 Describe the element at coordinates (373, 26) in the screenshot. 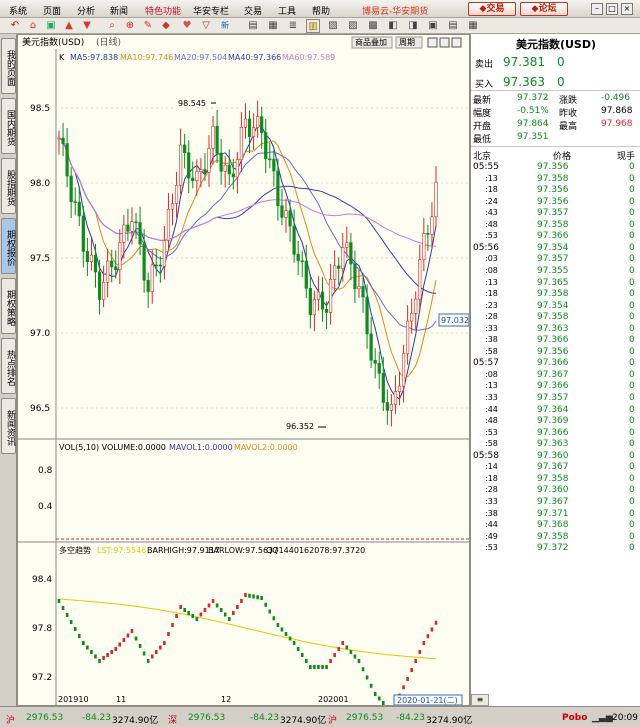

I see `window-icon: ▩` at that location.